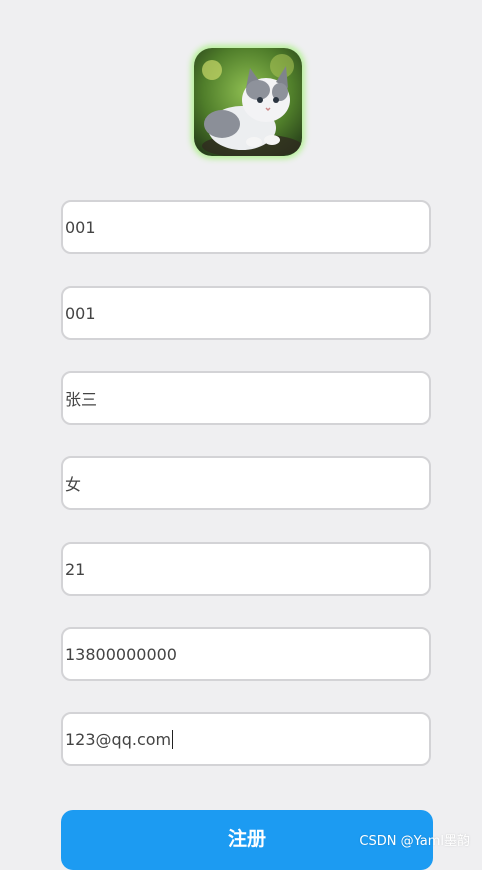  Describe the element at coordinates (246, 227) in the screenshot. I see `field-1: 001` at that location.